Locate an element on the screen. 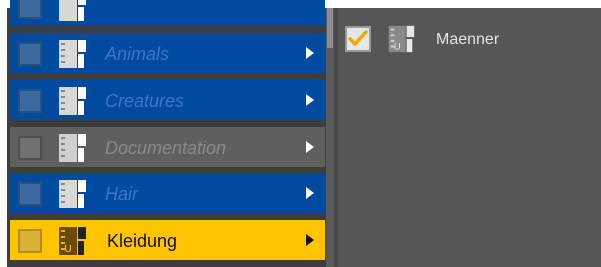  folder-row-animals: Animals is located at coordinates (167, 53).